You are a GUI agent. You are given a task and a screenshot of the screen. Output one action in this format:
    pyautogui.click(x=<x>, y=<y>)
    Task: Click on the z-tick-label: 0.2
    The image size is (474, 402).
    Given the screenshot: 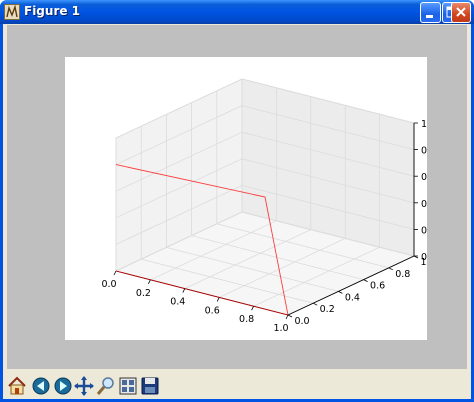 What is the action you would take?
    pyautogui.click(x=424, y=230)
    